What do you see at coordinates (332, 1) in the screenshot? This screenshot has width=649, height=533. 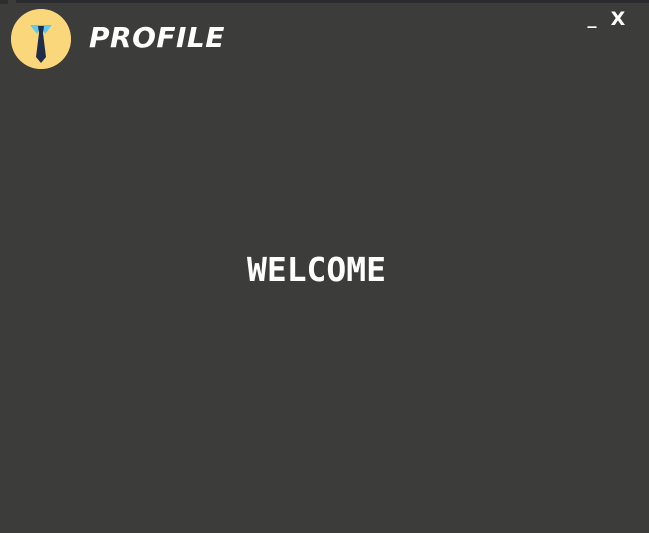 I see `window-top-border` at bounding box center [332, 1].